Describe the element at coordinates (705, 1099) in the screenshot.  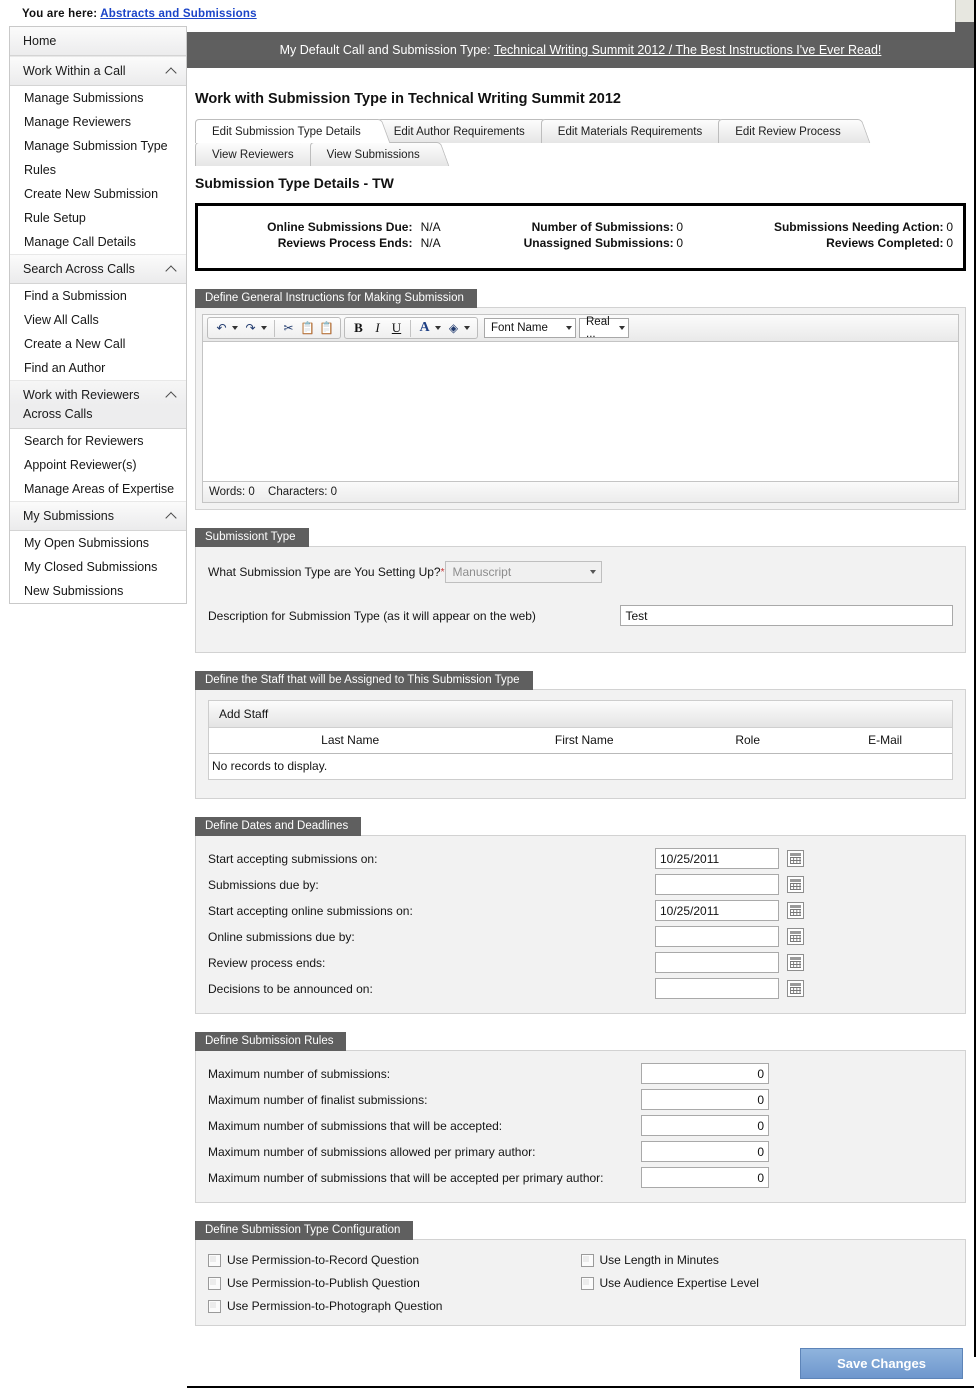
I see `rule-input-max-finalist` at that location.